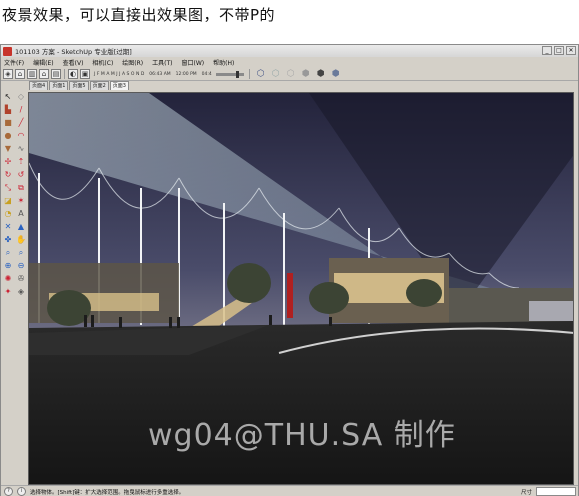 The width and height of the screenshot is (579, 496). Describe the element at coordinates (123, 74) in the screenshot. I see `month-aug: A` at that location.